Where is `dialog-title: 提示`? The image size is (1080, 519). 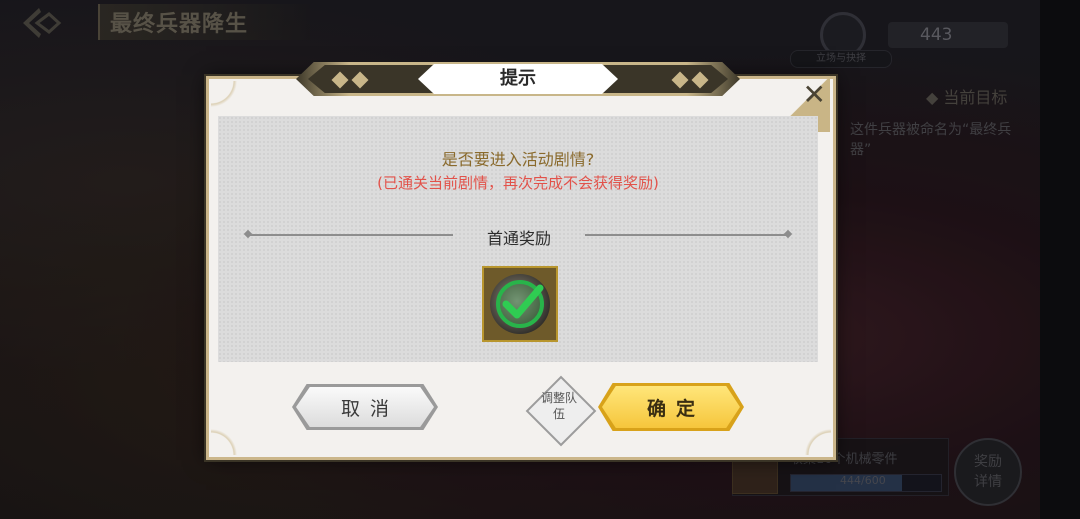 dialog-title: 提示 is located at coordinates (518, 78).